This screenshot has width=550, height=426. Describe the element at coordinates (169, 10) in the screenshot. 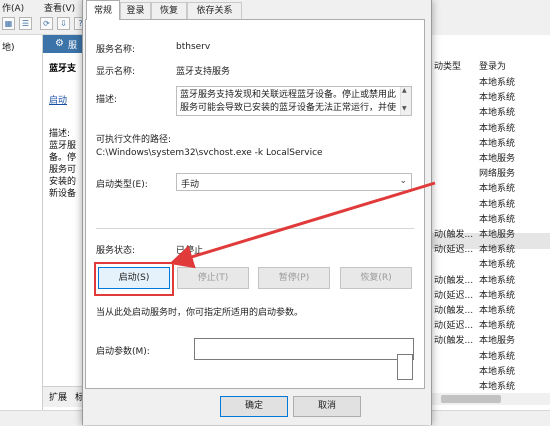

I see `tab-recovery: 恢复` at that location.